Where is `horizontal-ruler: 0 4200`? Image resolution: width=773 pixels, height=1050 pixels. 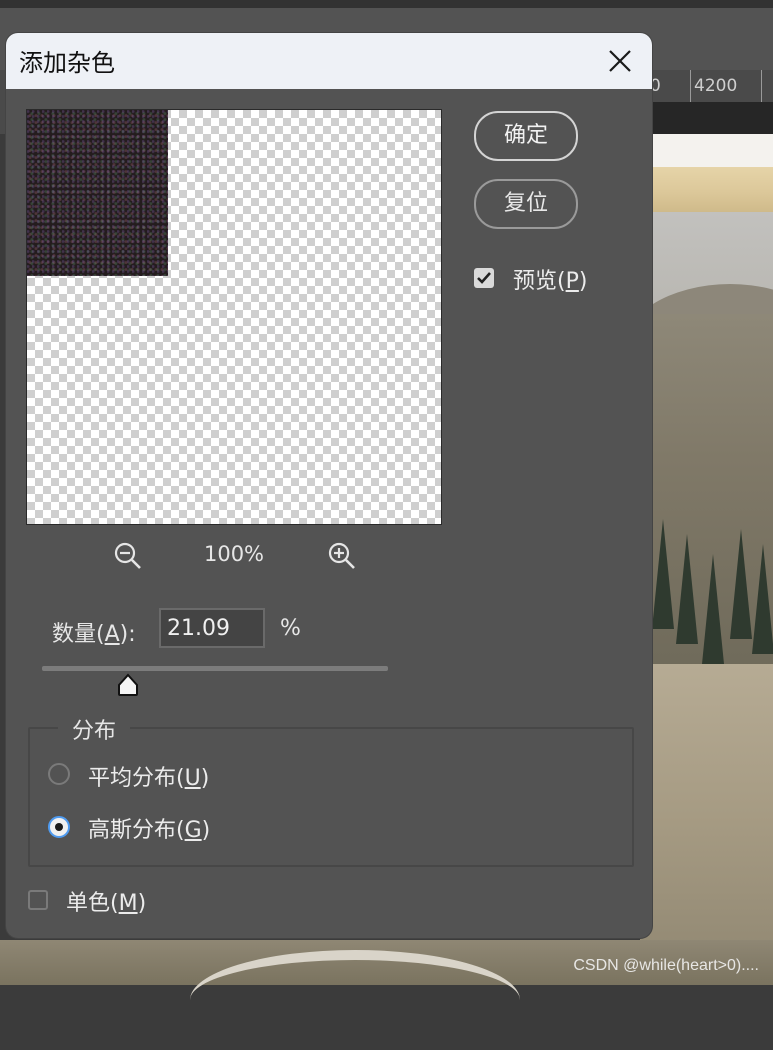
horizontal-ruler: 0 4200 is located at coordinates (706, 86).